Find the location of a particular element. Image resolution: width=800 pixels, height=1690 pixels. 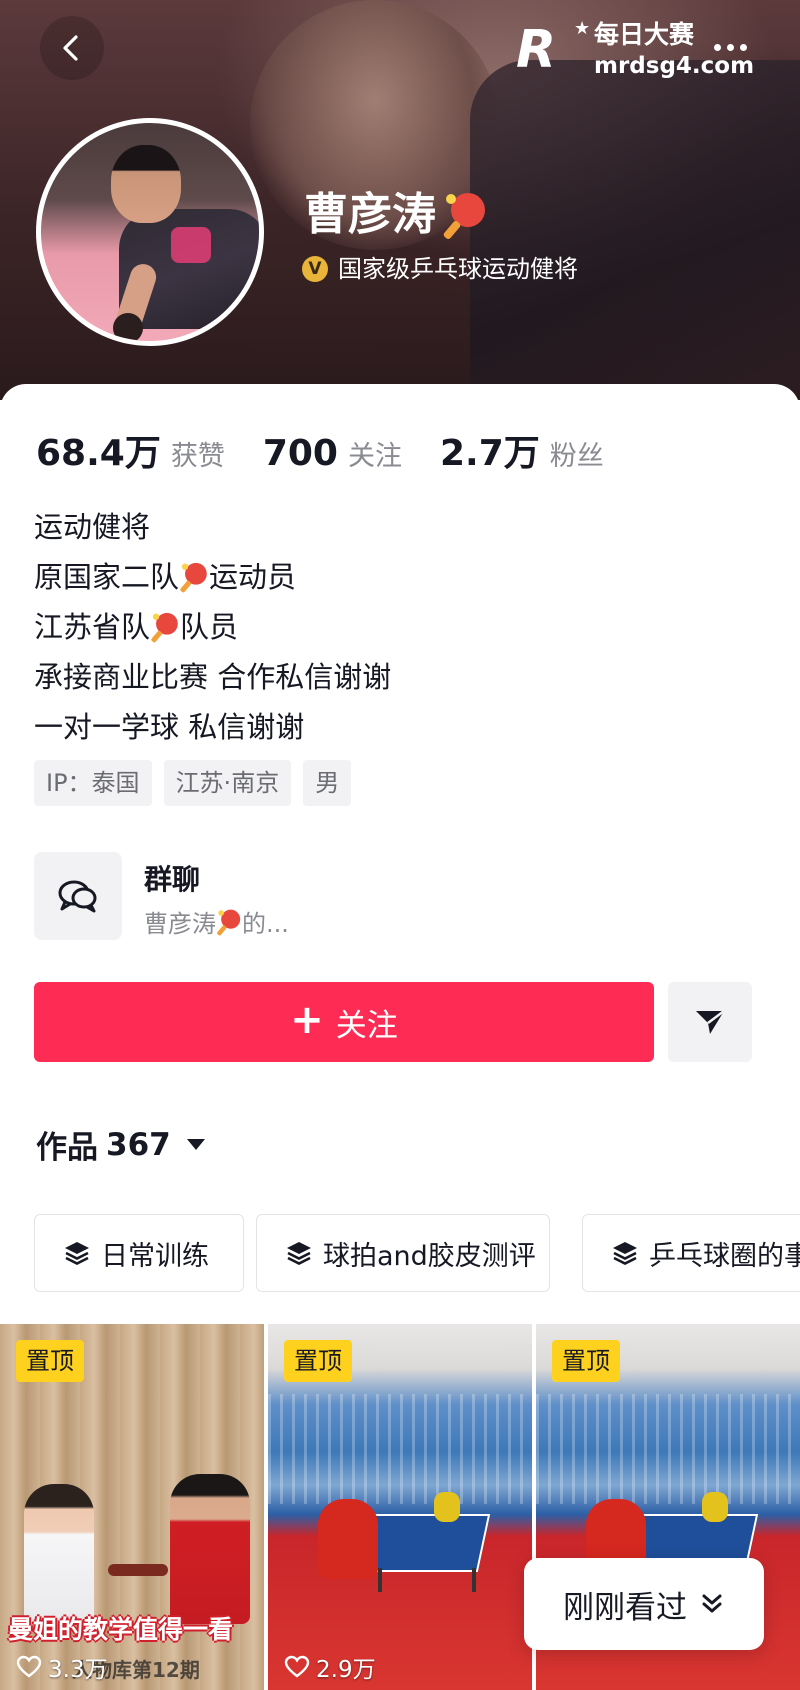

display-name: 曹彦涛 is located at coordinates (370, 214).